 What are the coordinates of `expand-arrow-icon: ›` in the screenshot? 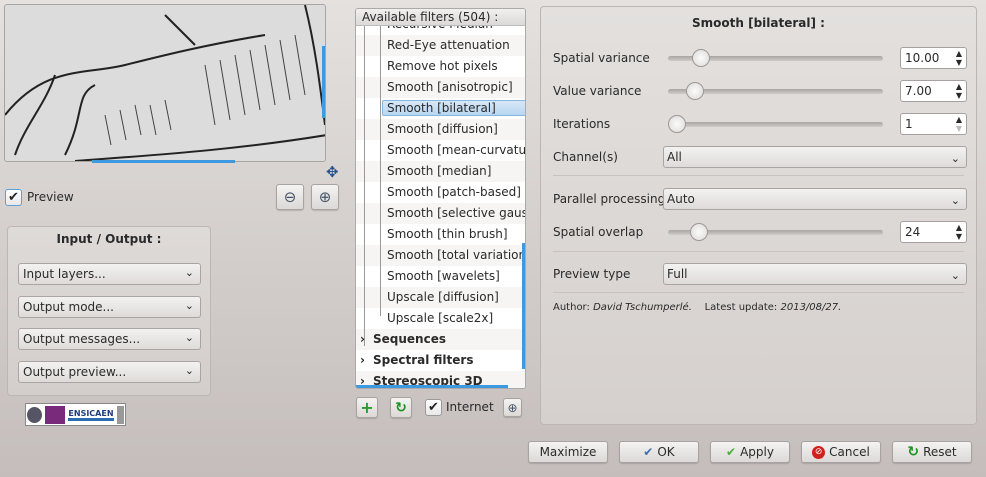 It's located at (362, 360).